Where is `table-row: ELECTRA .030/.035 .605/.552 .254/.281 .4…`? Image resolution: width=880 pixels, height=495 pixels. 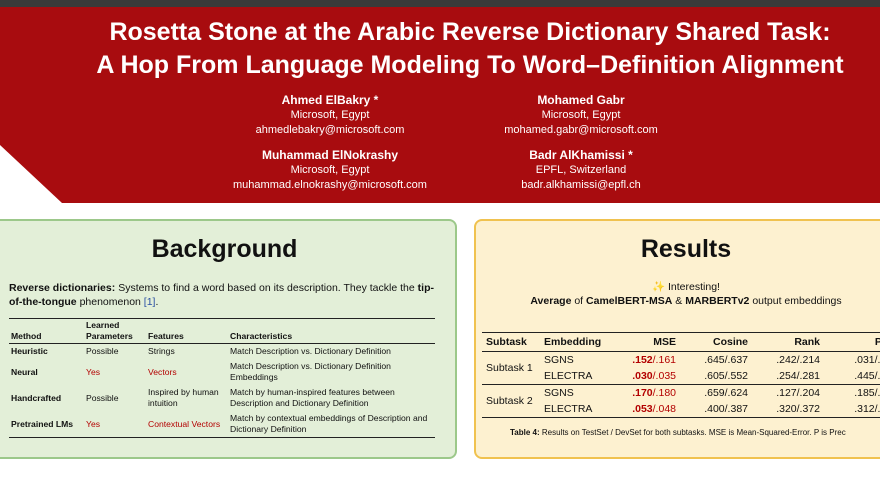 table-row: ELECTRA .030/.035 .605/.552 .254/.281 .4… is located at coordinates (681, 376).